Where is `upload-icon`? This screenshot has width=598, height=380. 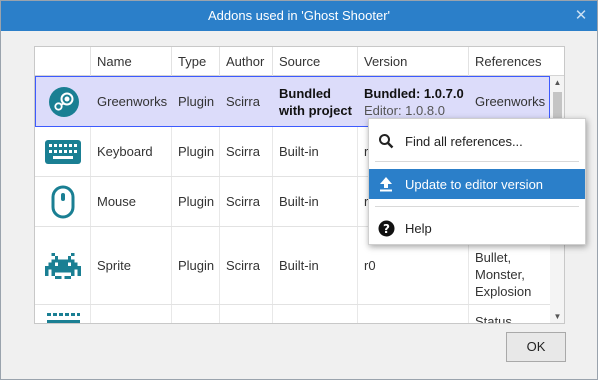 upload-icon is located at coordinates (386, 184).